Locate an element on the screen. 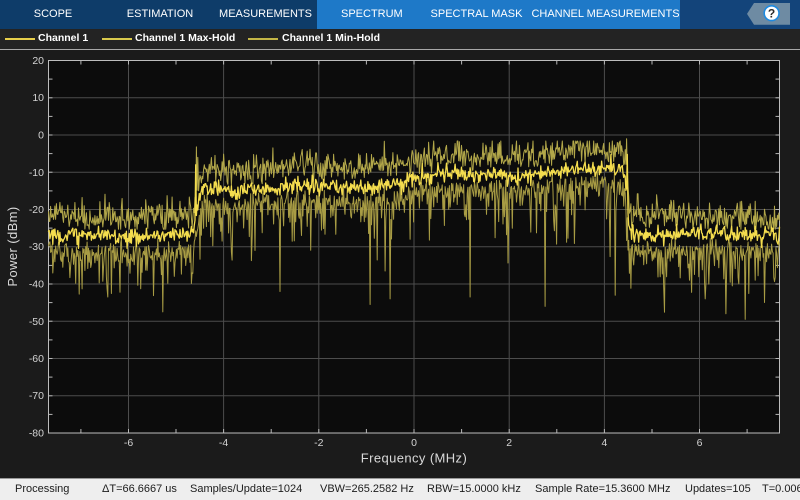  svg-text: -50 is located at coordinates (36, 322).